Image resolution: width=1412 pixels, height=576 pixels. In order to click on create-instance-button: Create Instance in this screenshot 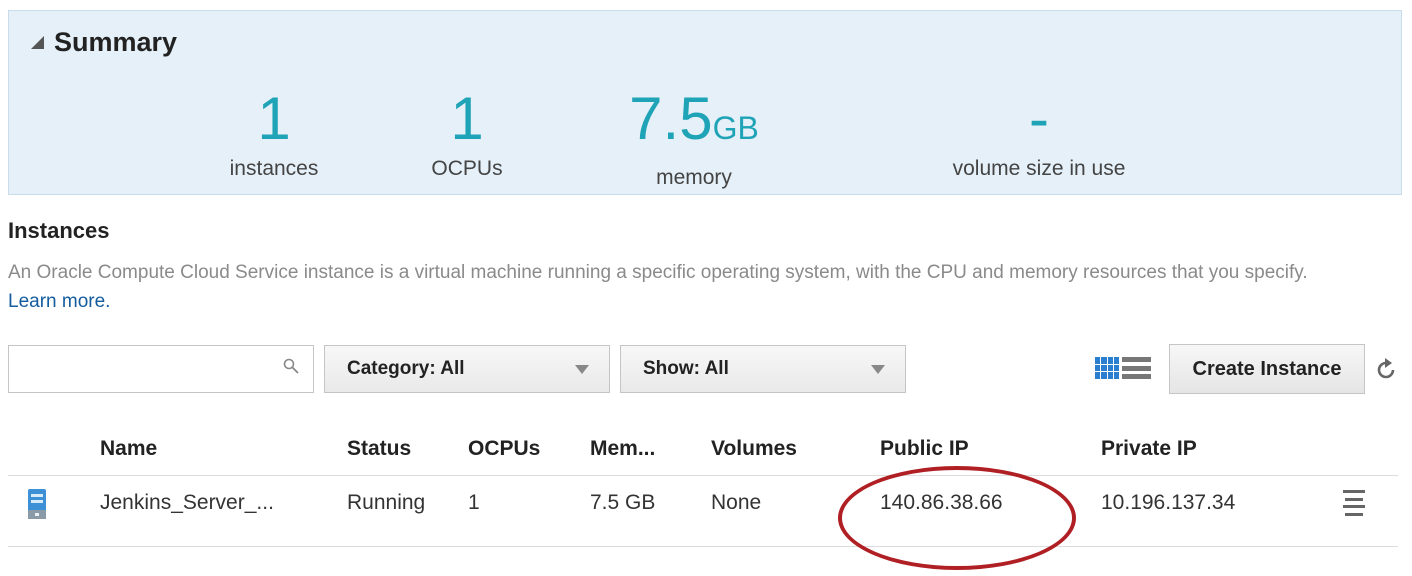, I will do `click(1267, 369)`.